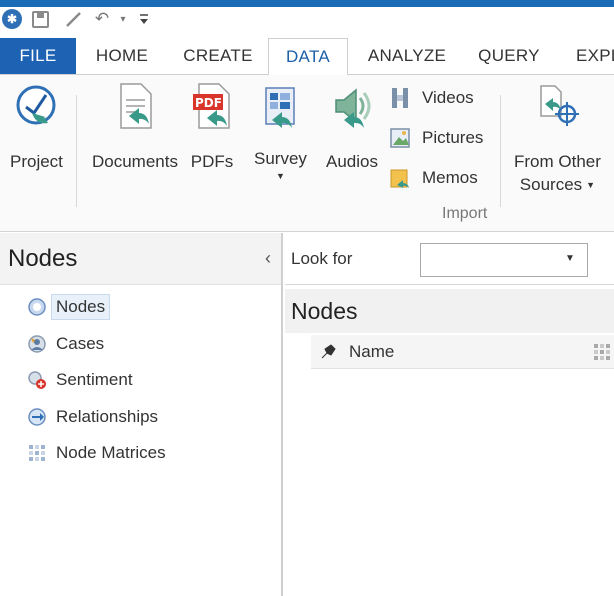  What do you see at coordinates (37, 380) in the screenshot?
I see `sentiment-icon` at bounding box center [37, 380].